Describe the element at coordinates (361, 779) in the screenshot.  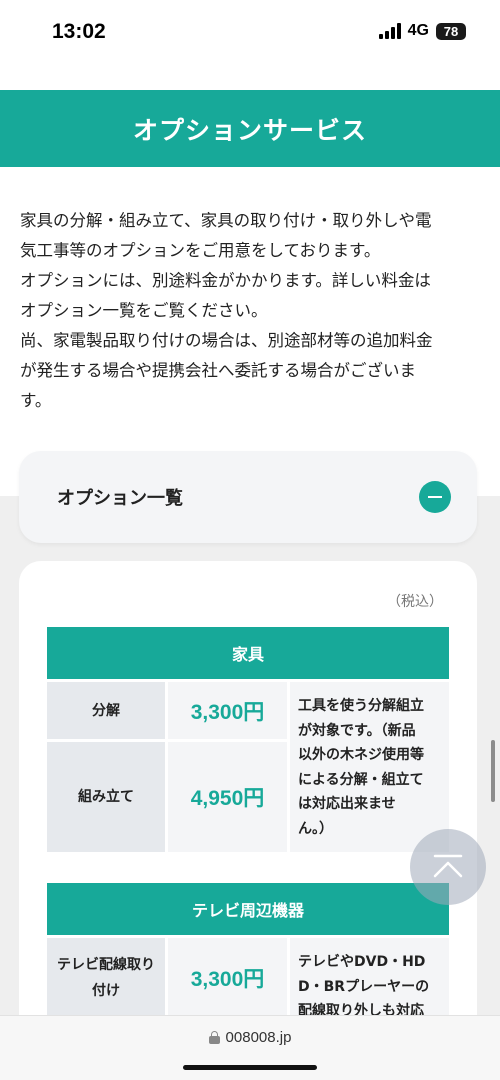
I see `description-line: による分解・組立て` at that location.